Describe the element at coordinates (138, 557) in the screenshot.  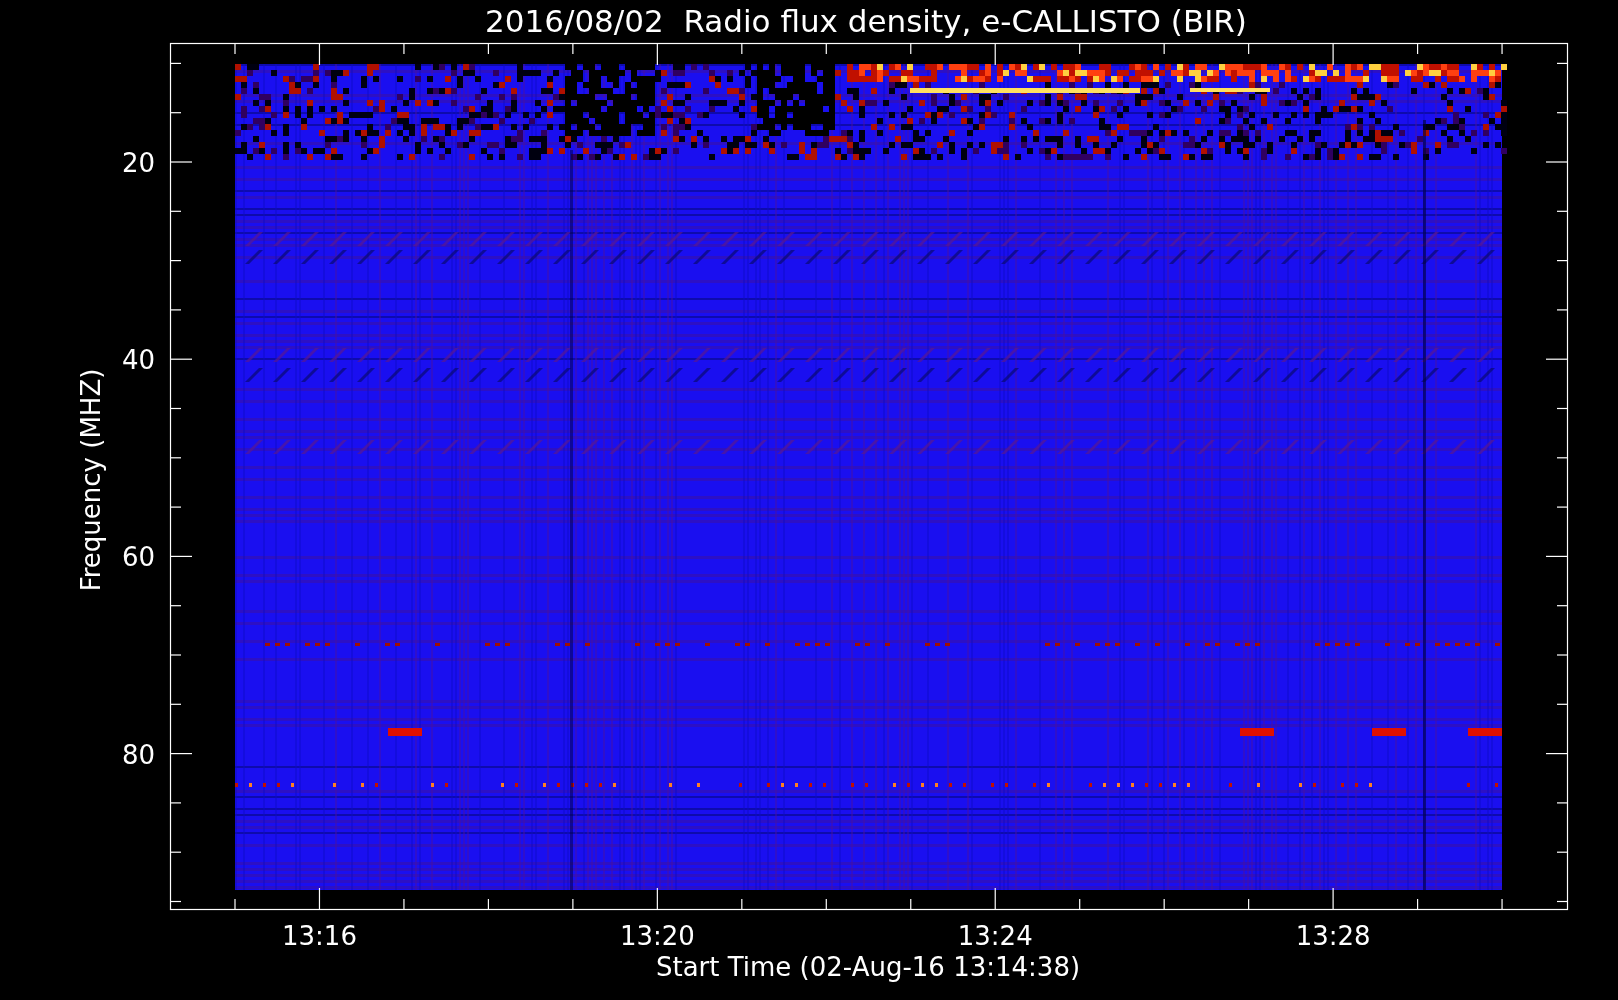
I see `y-tick-label: 60` at that location.